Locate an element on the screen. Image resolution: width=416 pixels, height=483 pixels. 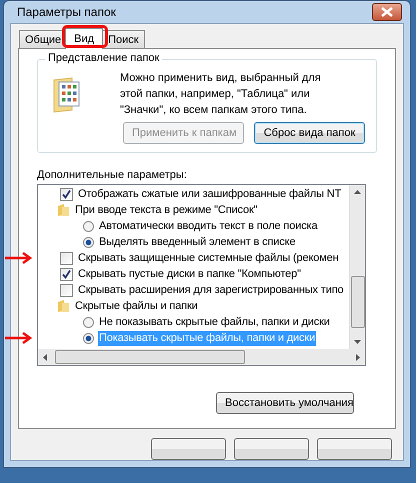
scroll-left-icon is located at coordinates (45, 357).